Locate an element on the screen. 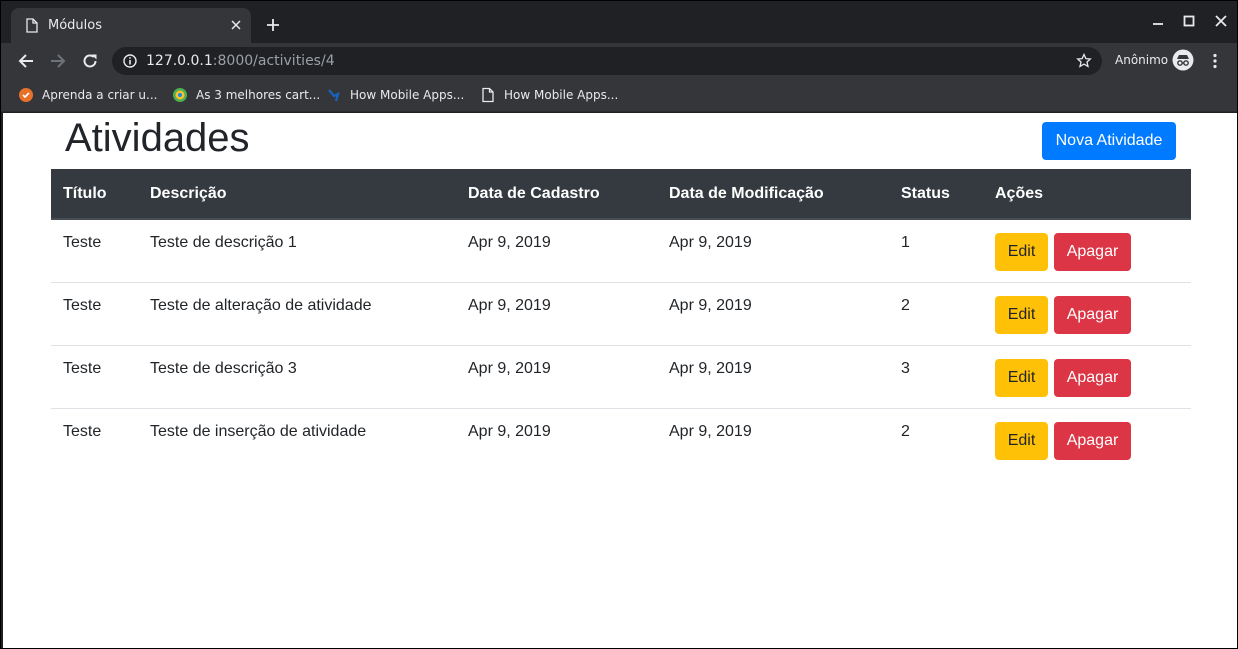 This screenshot has height=649, width=1238. bookmark-star-icon is located at coordinates (1084, 61).